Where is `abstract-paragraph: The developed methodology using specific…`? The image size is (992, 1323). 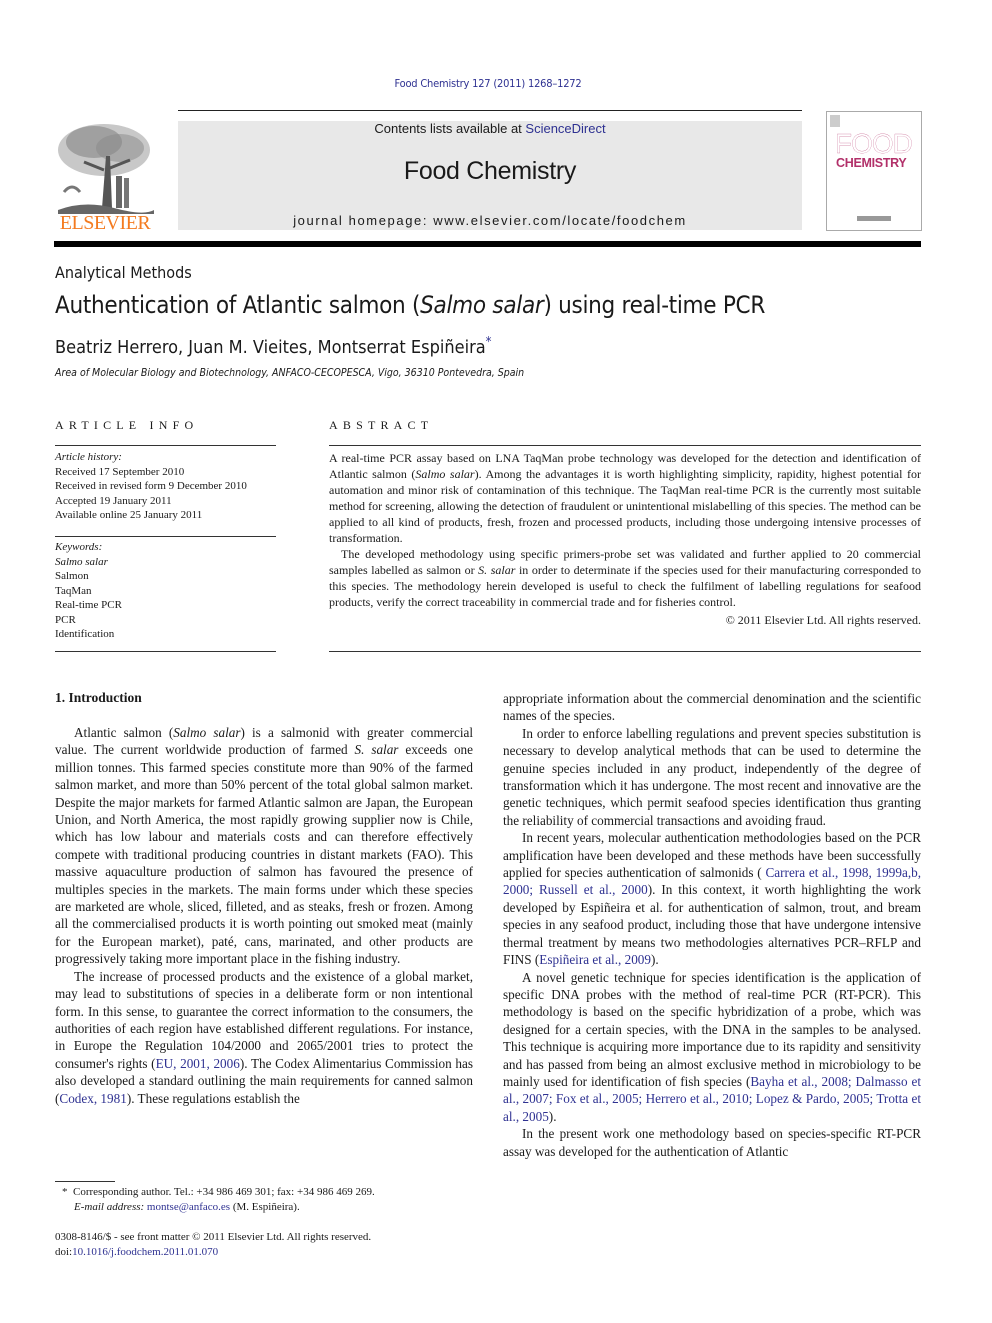 abstract-paragraph: The developed methodology using specific… is located at coordinates (625, 578).